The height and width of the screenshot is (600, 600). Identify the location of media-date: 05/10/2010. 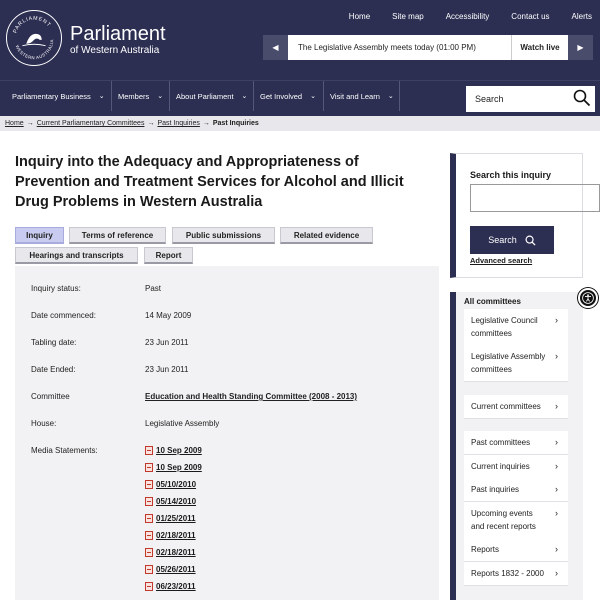
(176, 484).